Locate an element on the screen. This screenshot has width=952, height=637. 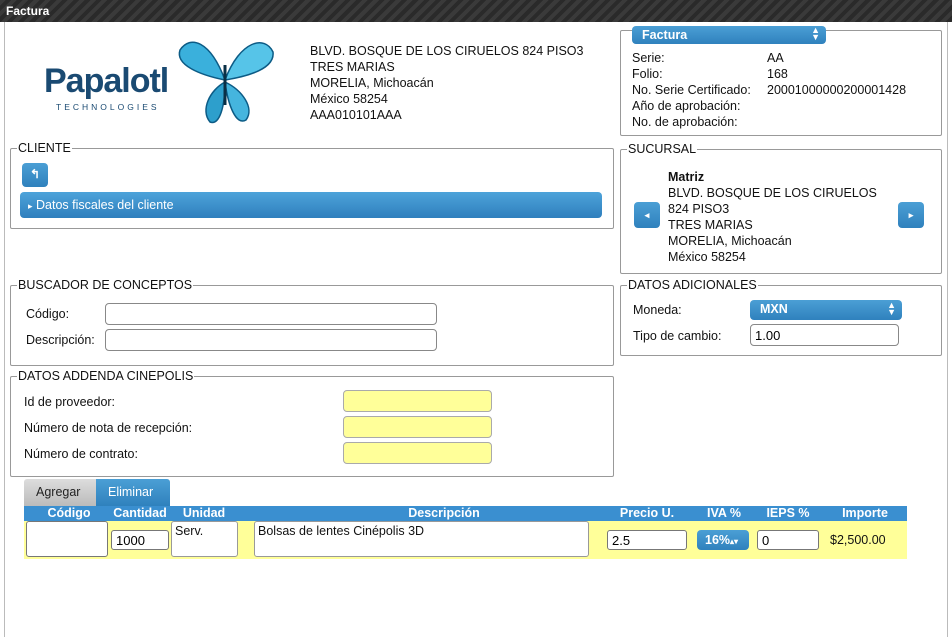
header-iva: IVA % is located at coordinates (724, 513).